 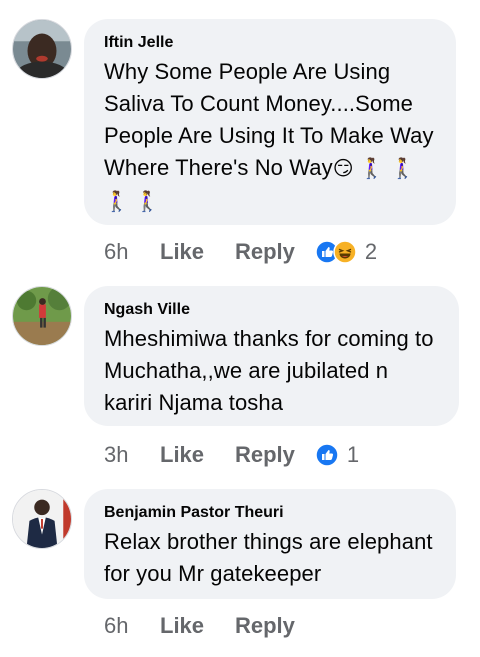 I want to click on comment-author: Ngash Ville, so click(x=272, y=310).